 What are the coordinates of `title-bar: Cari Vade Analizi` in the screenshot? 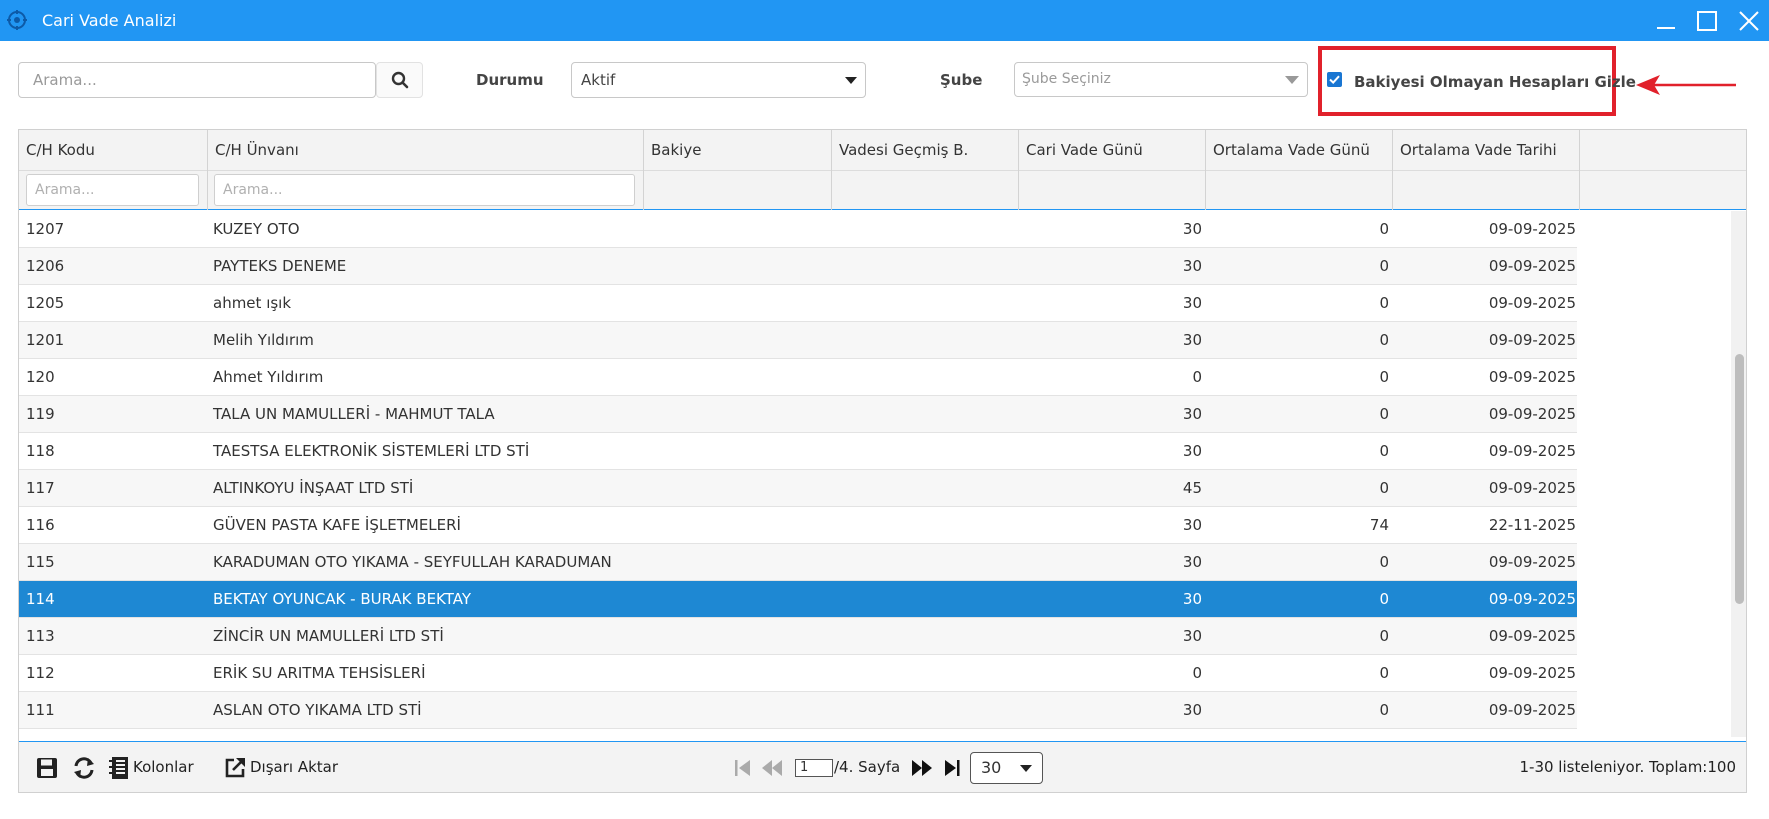 It's located at (884, 20).